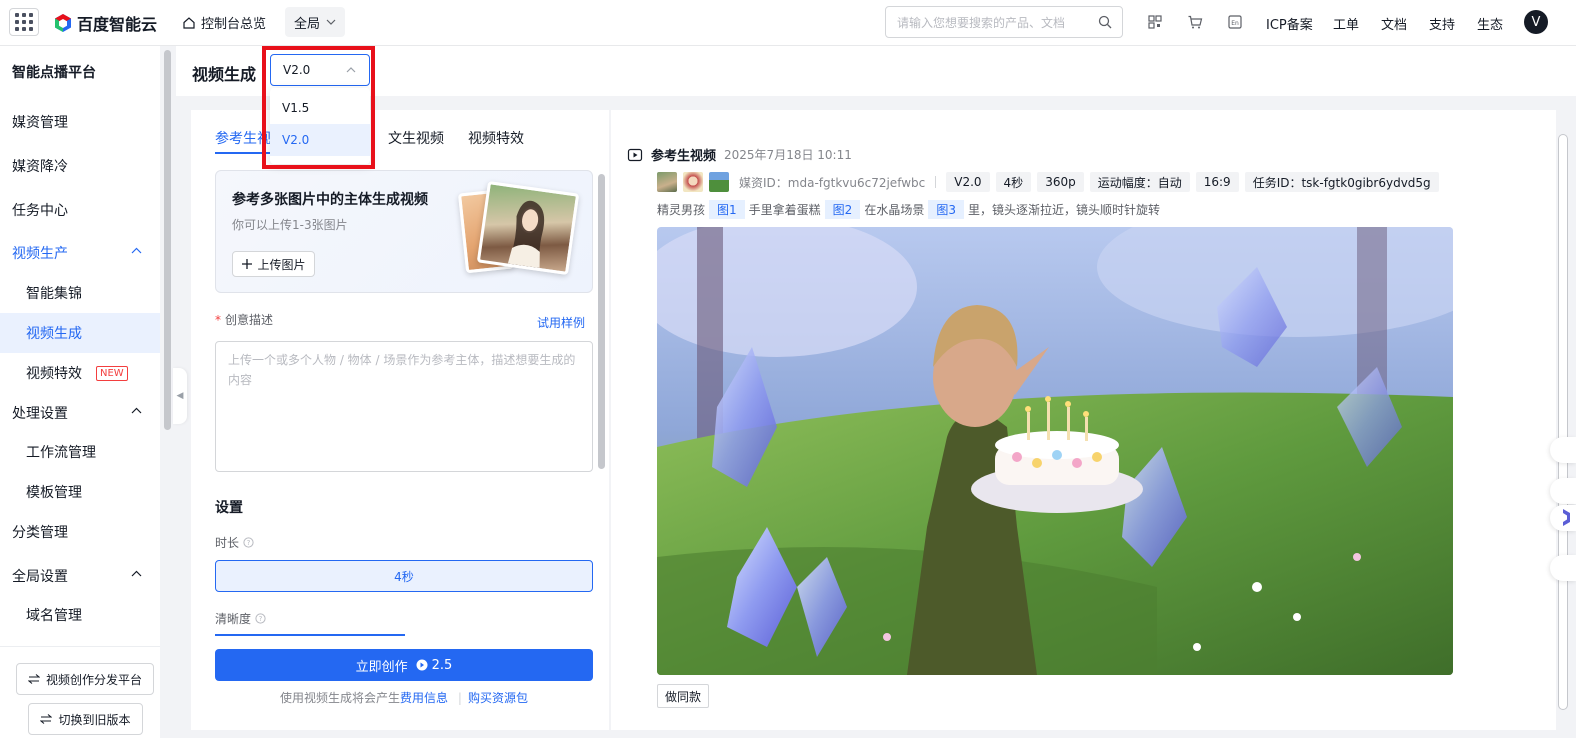 The height and width of the screenshot is (738, 1576). I want to click on page-header: 视频生成 V2.0, so click(876, 71).